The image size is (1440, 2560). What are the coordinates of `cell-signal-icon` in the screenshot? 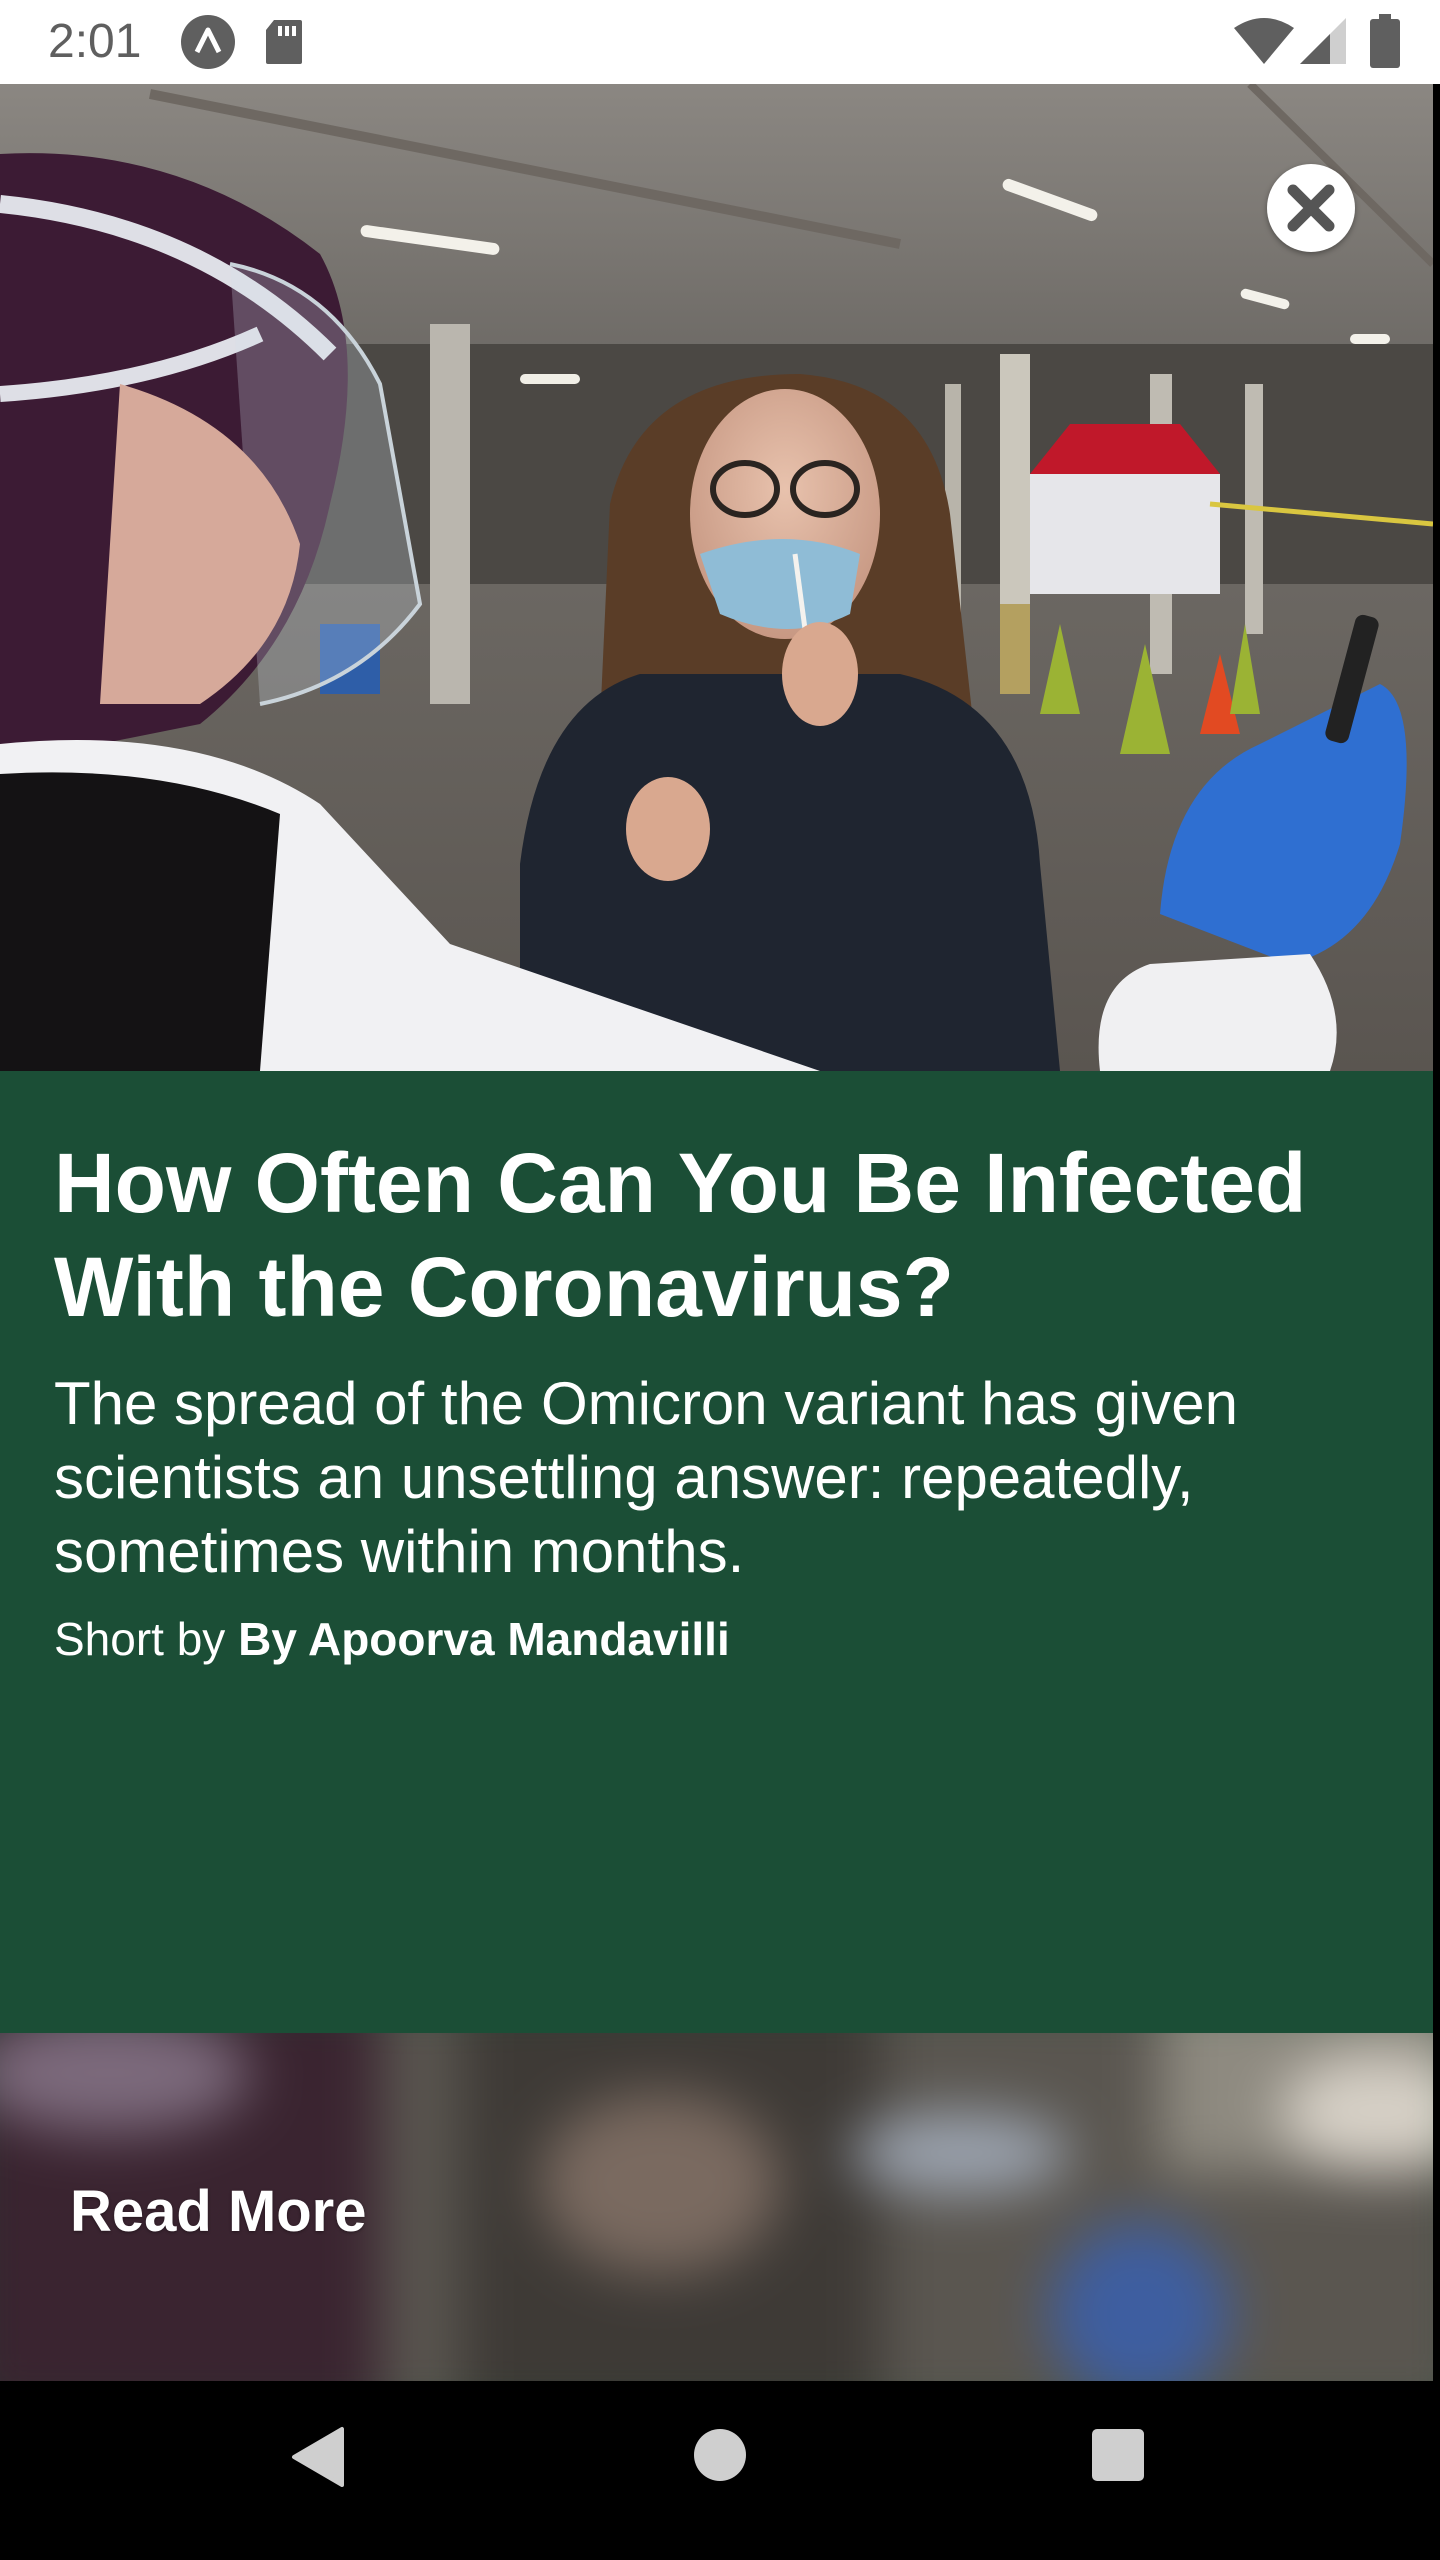 It's located at (1323, 43).